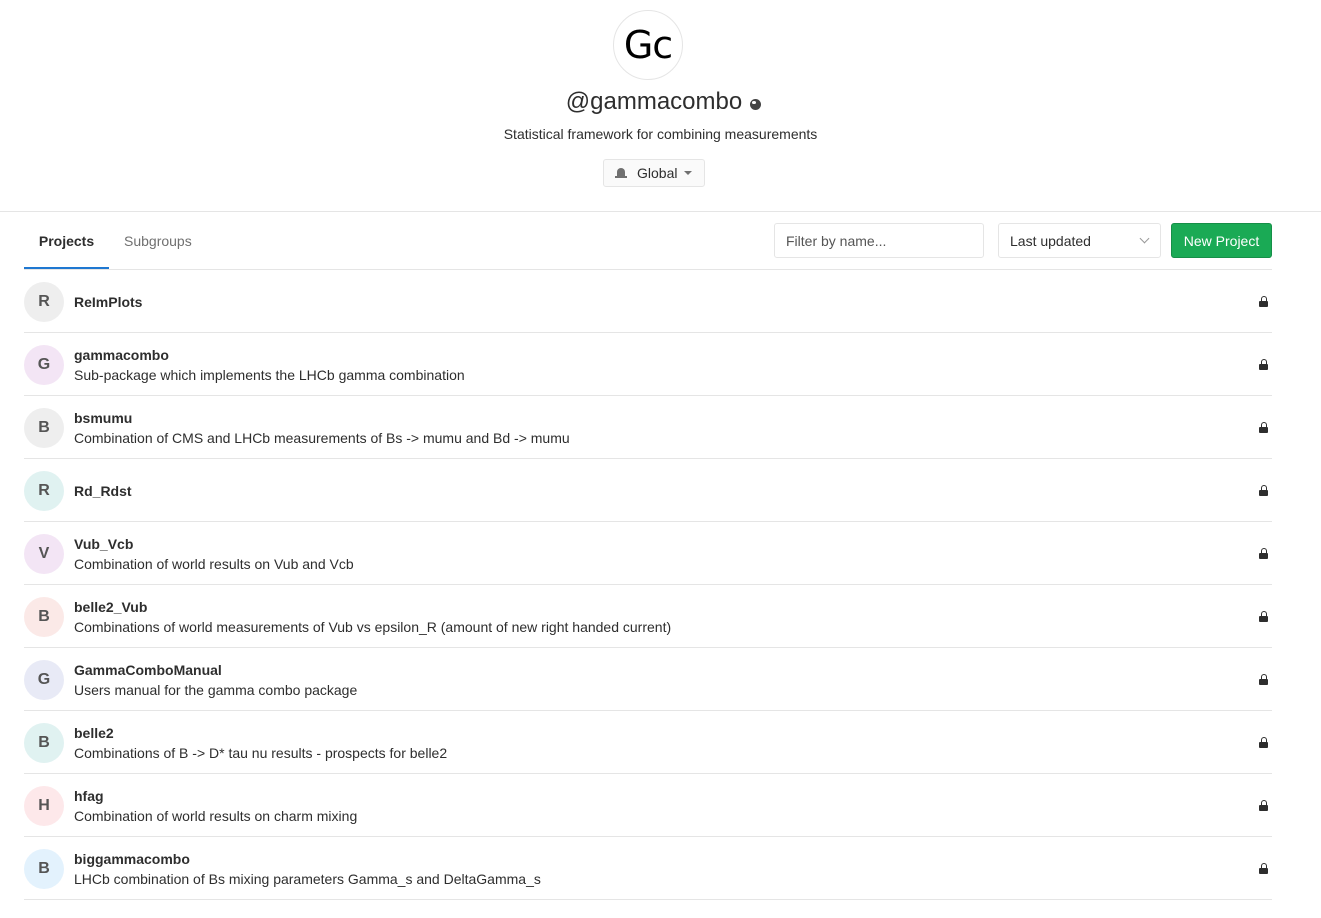 The width and height of the screenshot is (1321, 918). I want to click on project-description: Users manual for the gamma combo package, so click(216, 689).